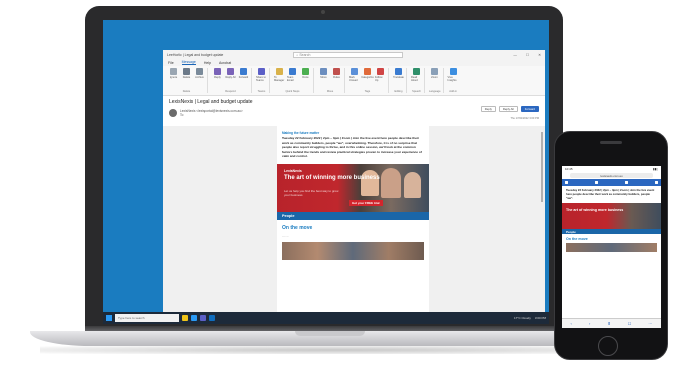 The height and width of the screenshot is (366, 673). Describe the element at coordinates (488, 109) in the screenshot. I see `header-reply-button: Reply` at that location.